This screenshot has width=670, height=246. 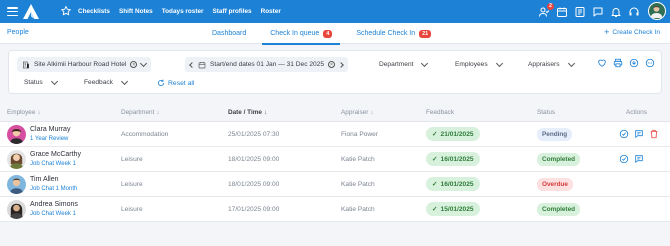 I want to click on filter-action-icons, so click(x=626, y=63).